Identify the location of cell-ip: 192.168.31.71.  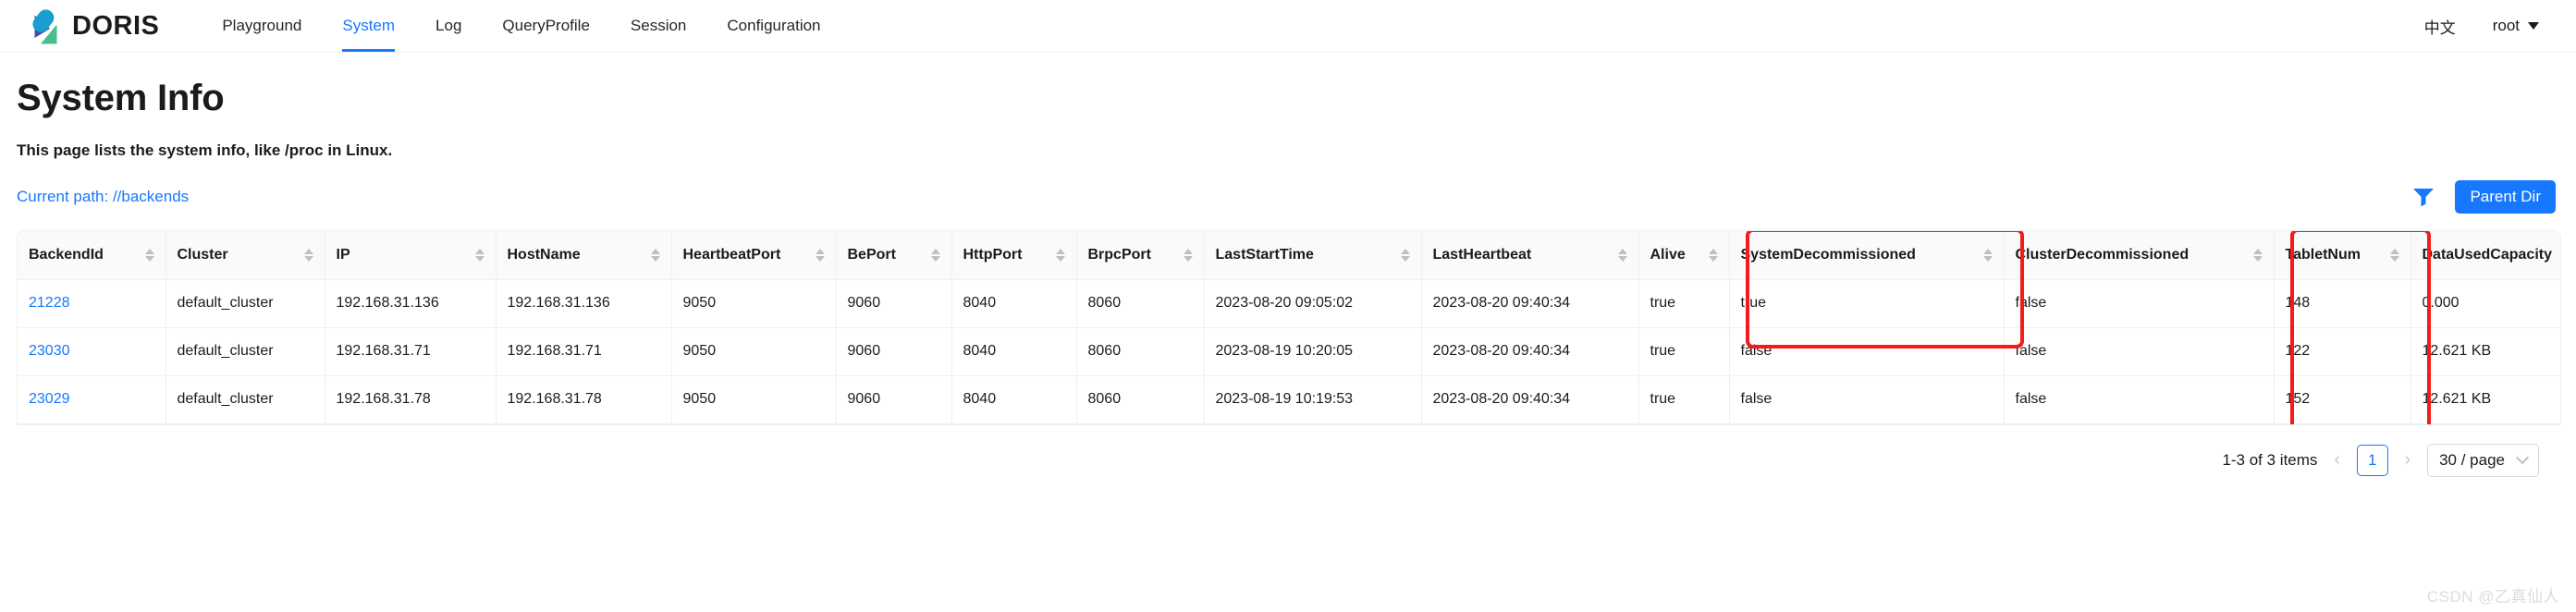
(411, 351).